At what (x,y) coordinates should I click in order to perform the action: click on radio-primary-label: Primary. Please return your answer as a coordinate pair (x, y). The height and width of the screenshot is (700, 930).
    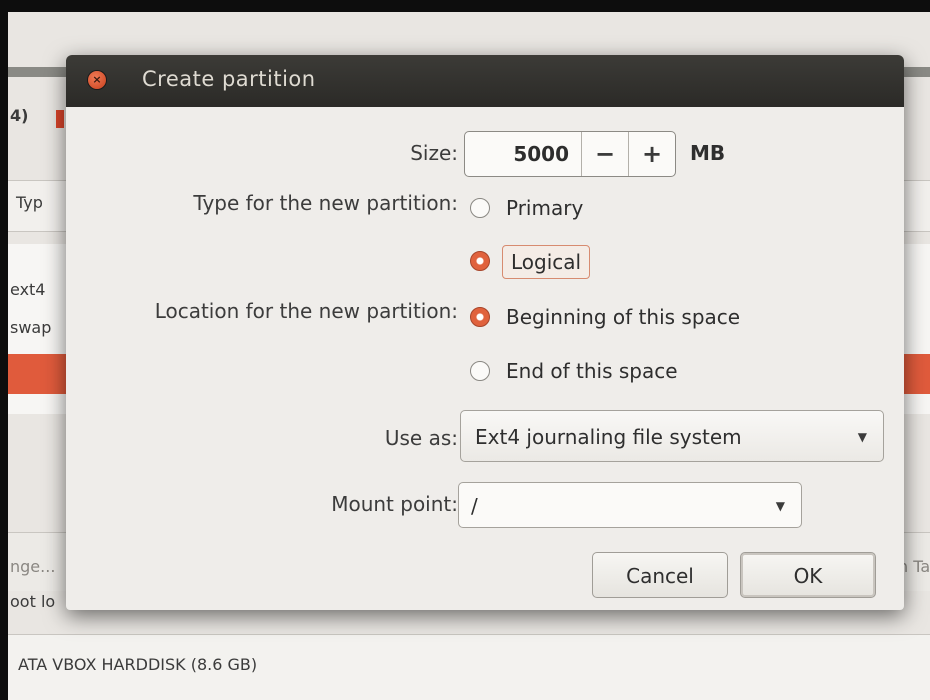
    Looking at the image, I should click on (544, 208).